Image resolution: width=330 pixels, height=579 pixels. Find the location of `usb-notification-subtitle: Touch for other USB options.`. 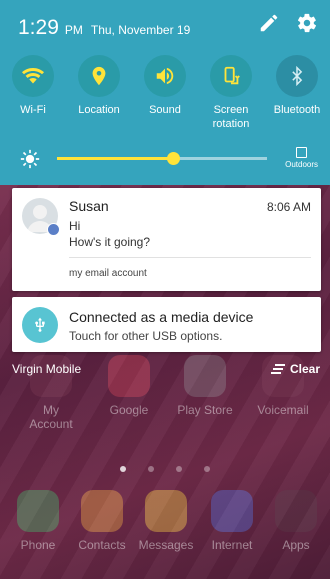

usb-notification-subtitle: Touch for other USB options. is located at coordinates (146, 336).